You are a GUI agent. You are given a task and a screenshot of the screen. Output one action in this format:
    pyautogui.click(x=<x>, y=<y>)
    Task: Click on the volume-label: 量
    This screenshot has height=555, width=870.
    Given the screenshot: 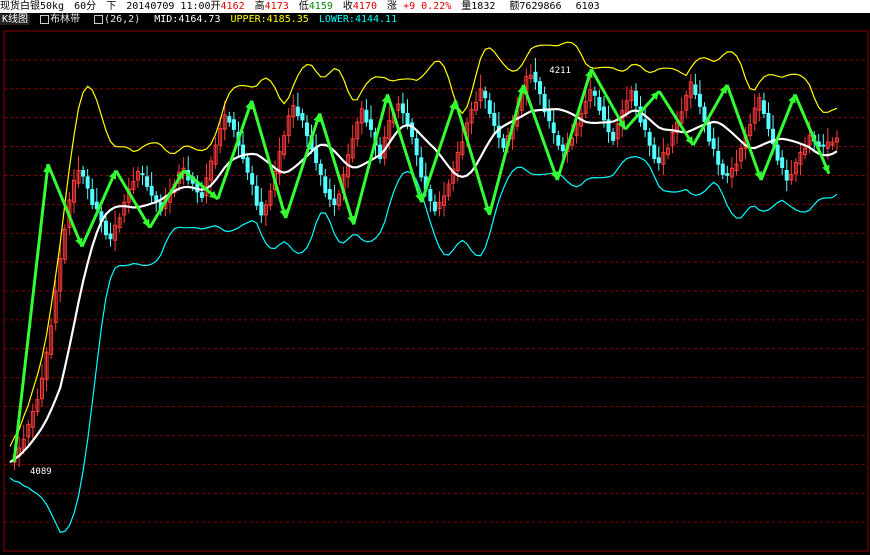 What is the action you would take?
    pyautogui.click(x=466, y=6)
    